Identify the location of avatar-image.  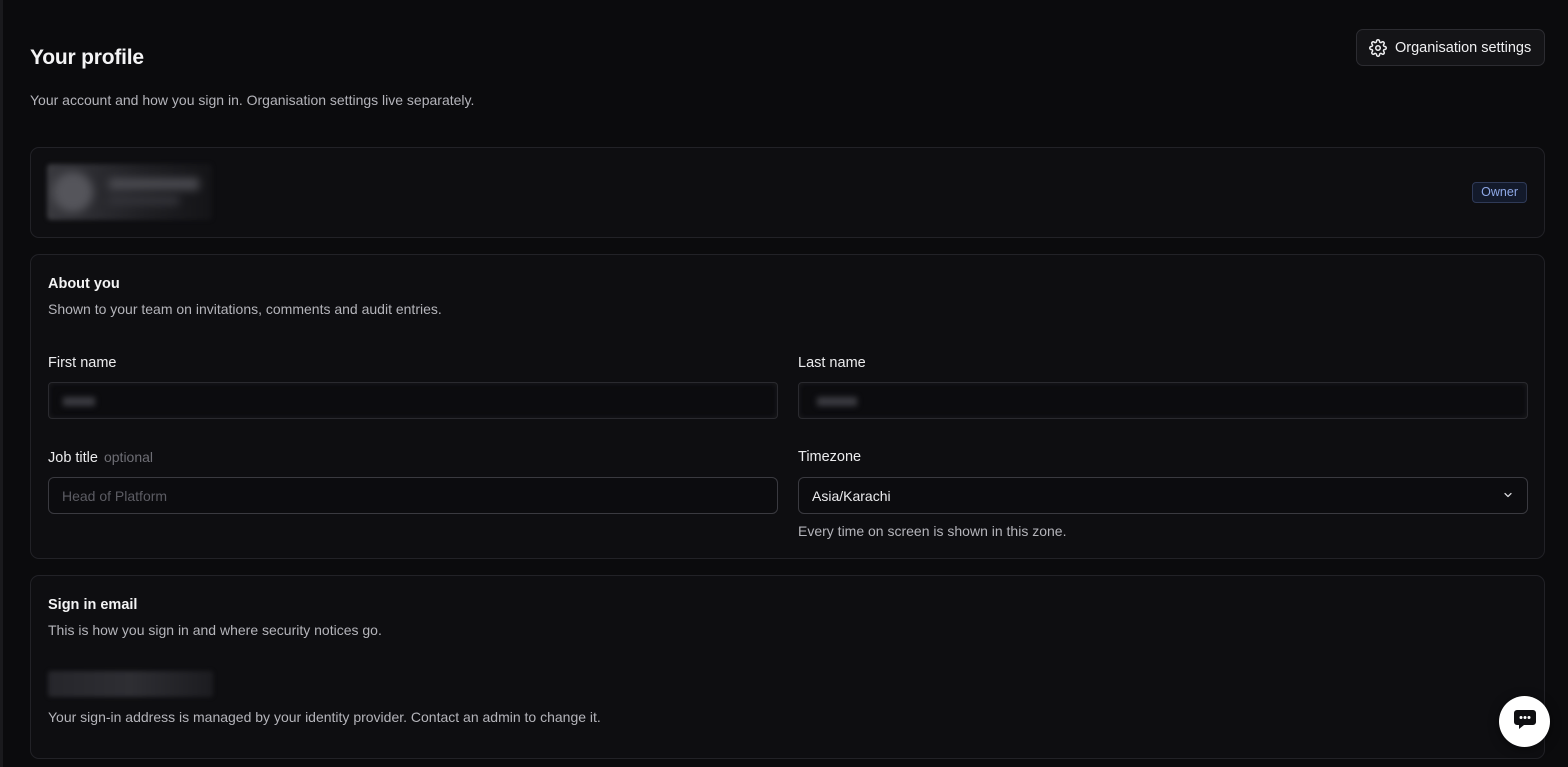
(73, 192).